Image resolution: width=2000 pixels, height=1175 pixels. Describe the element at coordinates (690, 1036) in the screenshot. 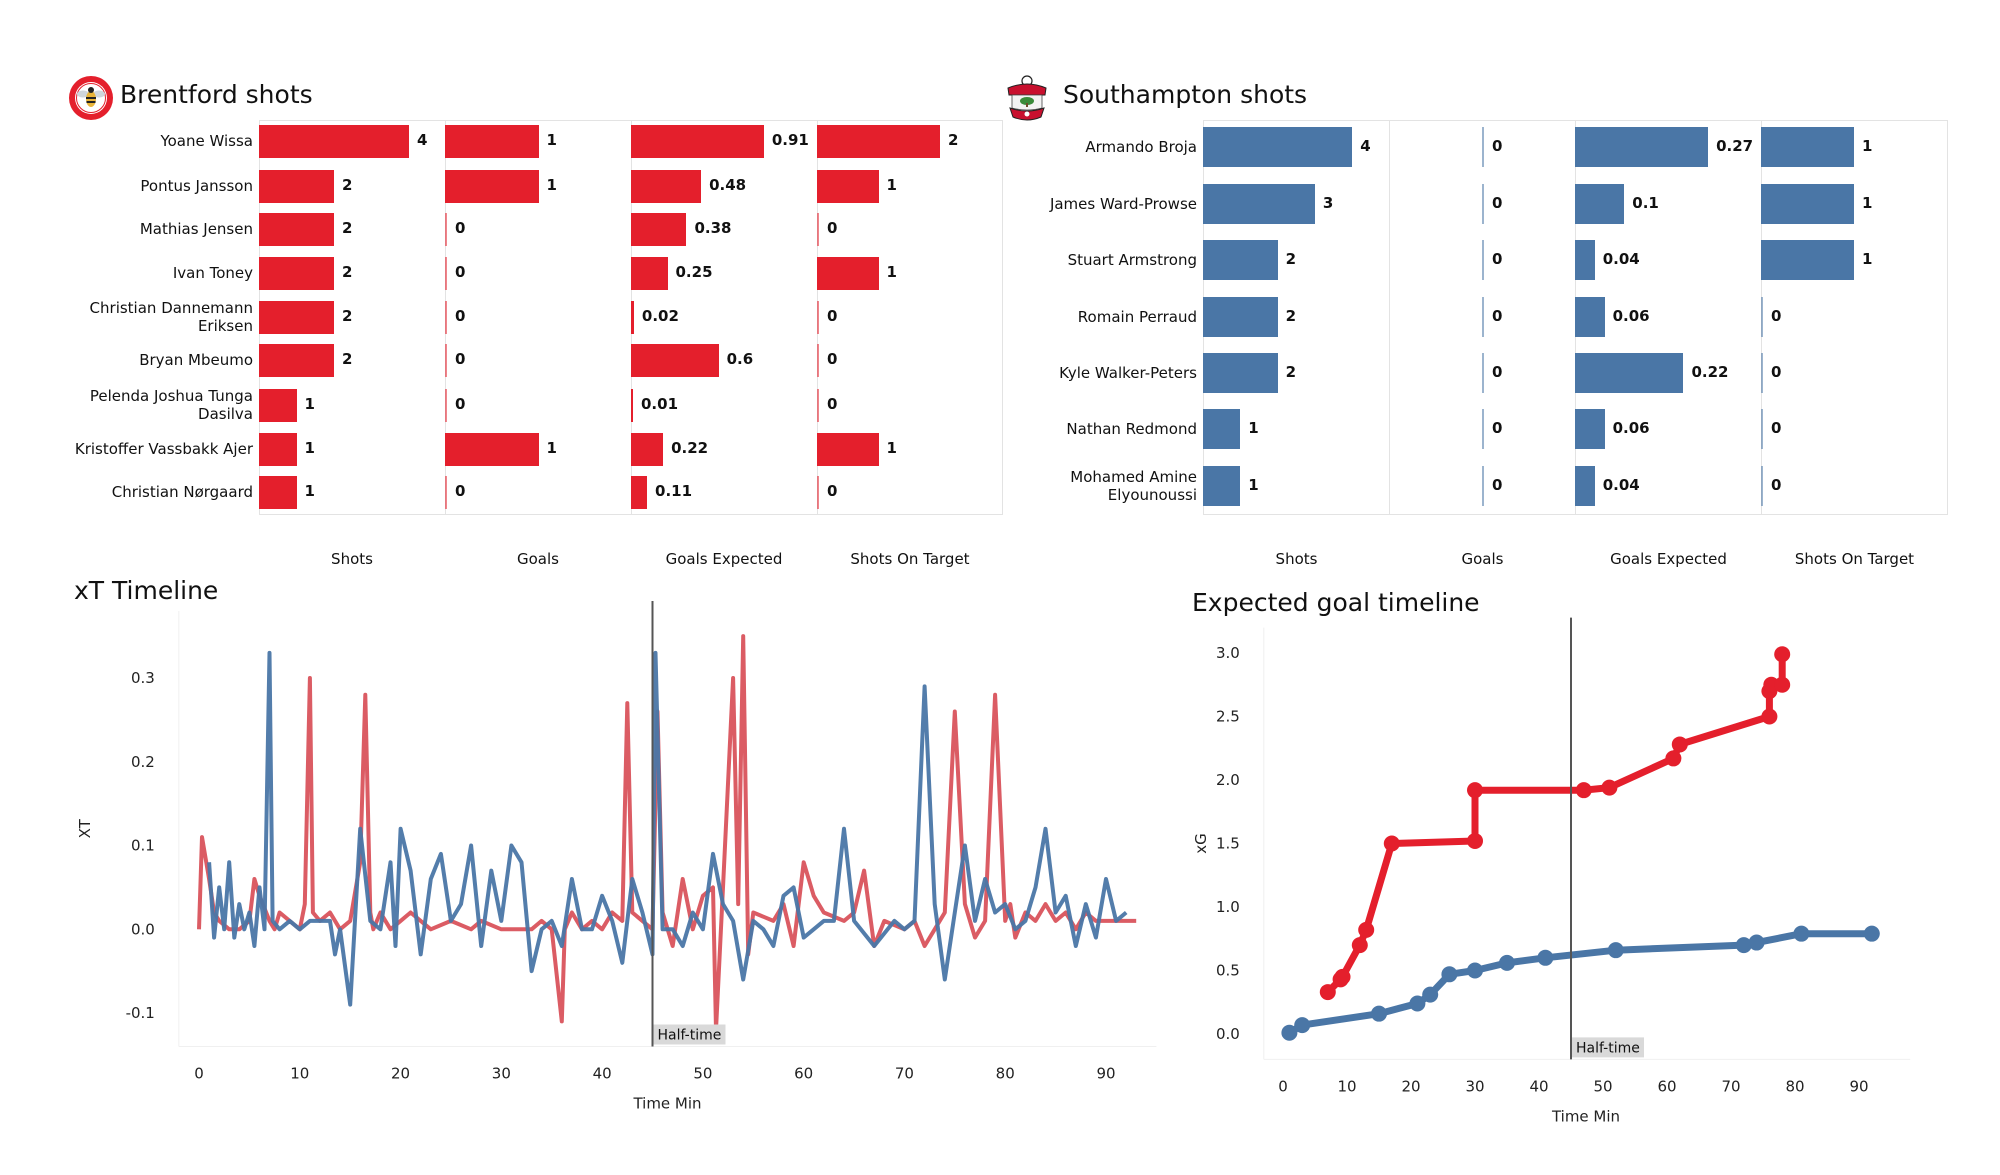

I see `halftime-label: Half-time` at that location.